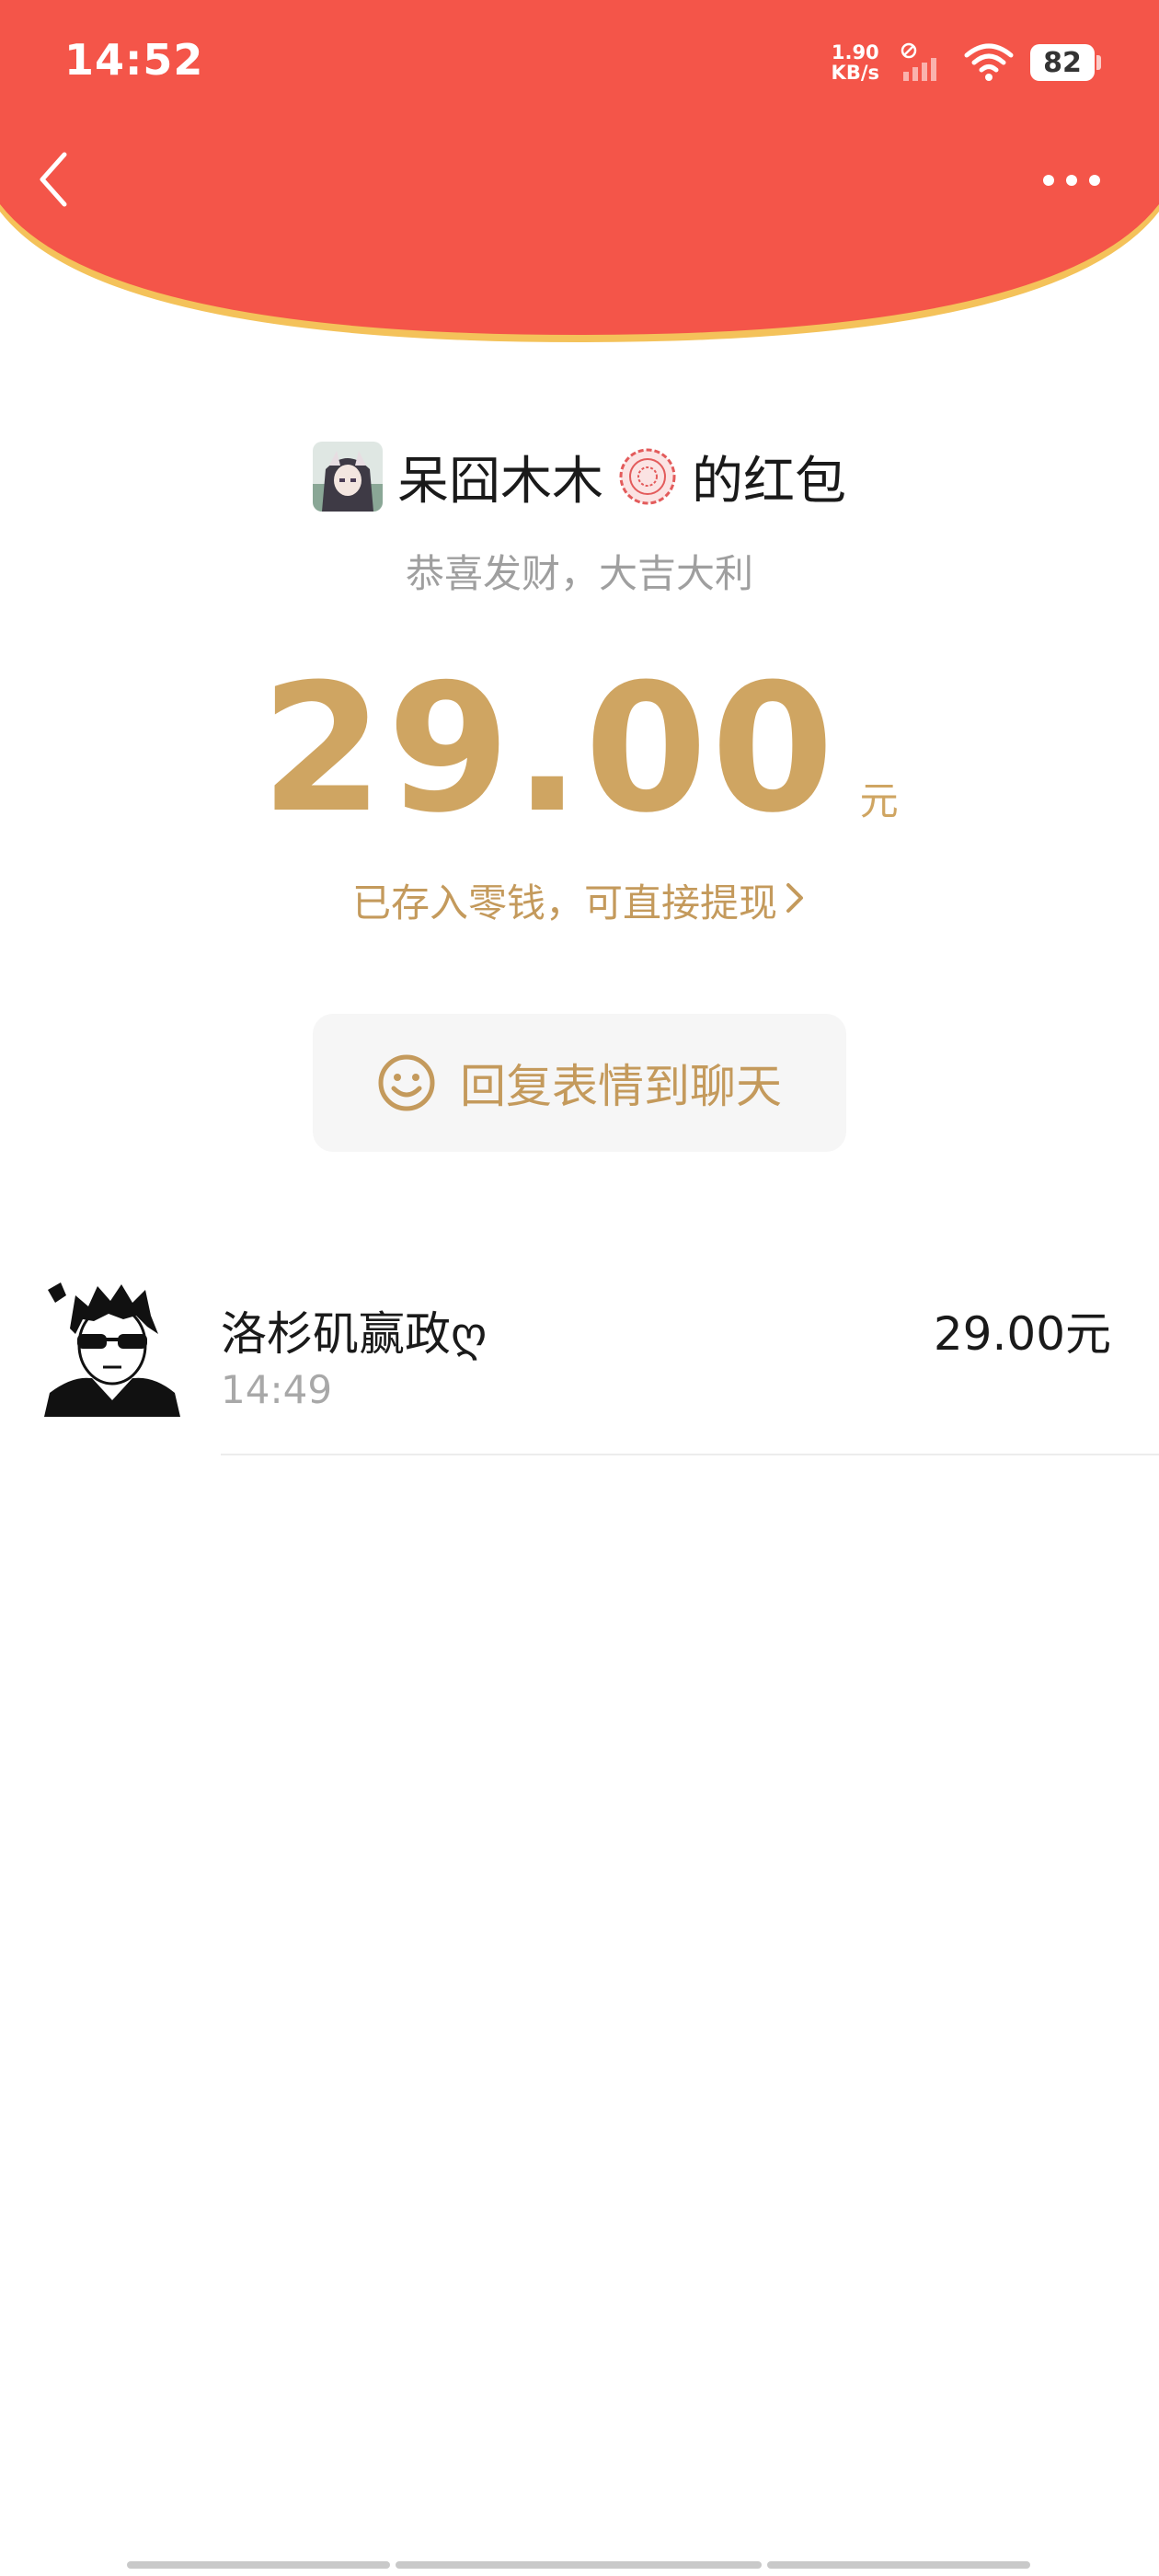 The height and width of the screenshot is (2576, 1159). What do you see at coordinates (277, 1389) in the screenshot?
I see `receiver-time: 14:49` at bounding box center [277, 1389].